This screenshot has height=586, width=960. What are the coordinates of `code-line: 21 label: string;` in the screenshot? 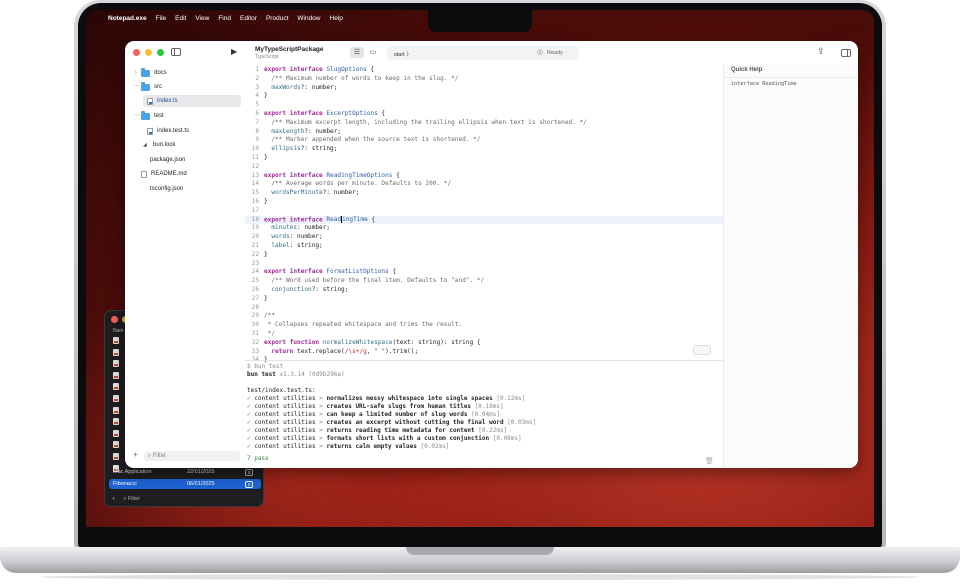 It's located at (484, 246).